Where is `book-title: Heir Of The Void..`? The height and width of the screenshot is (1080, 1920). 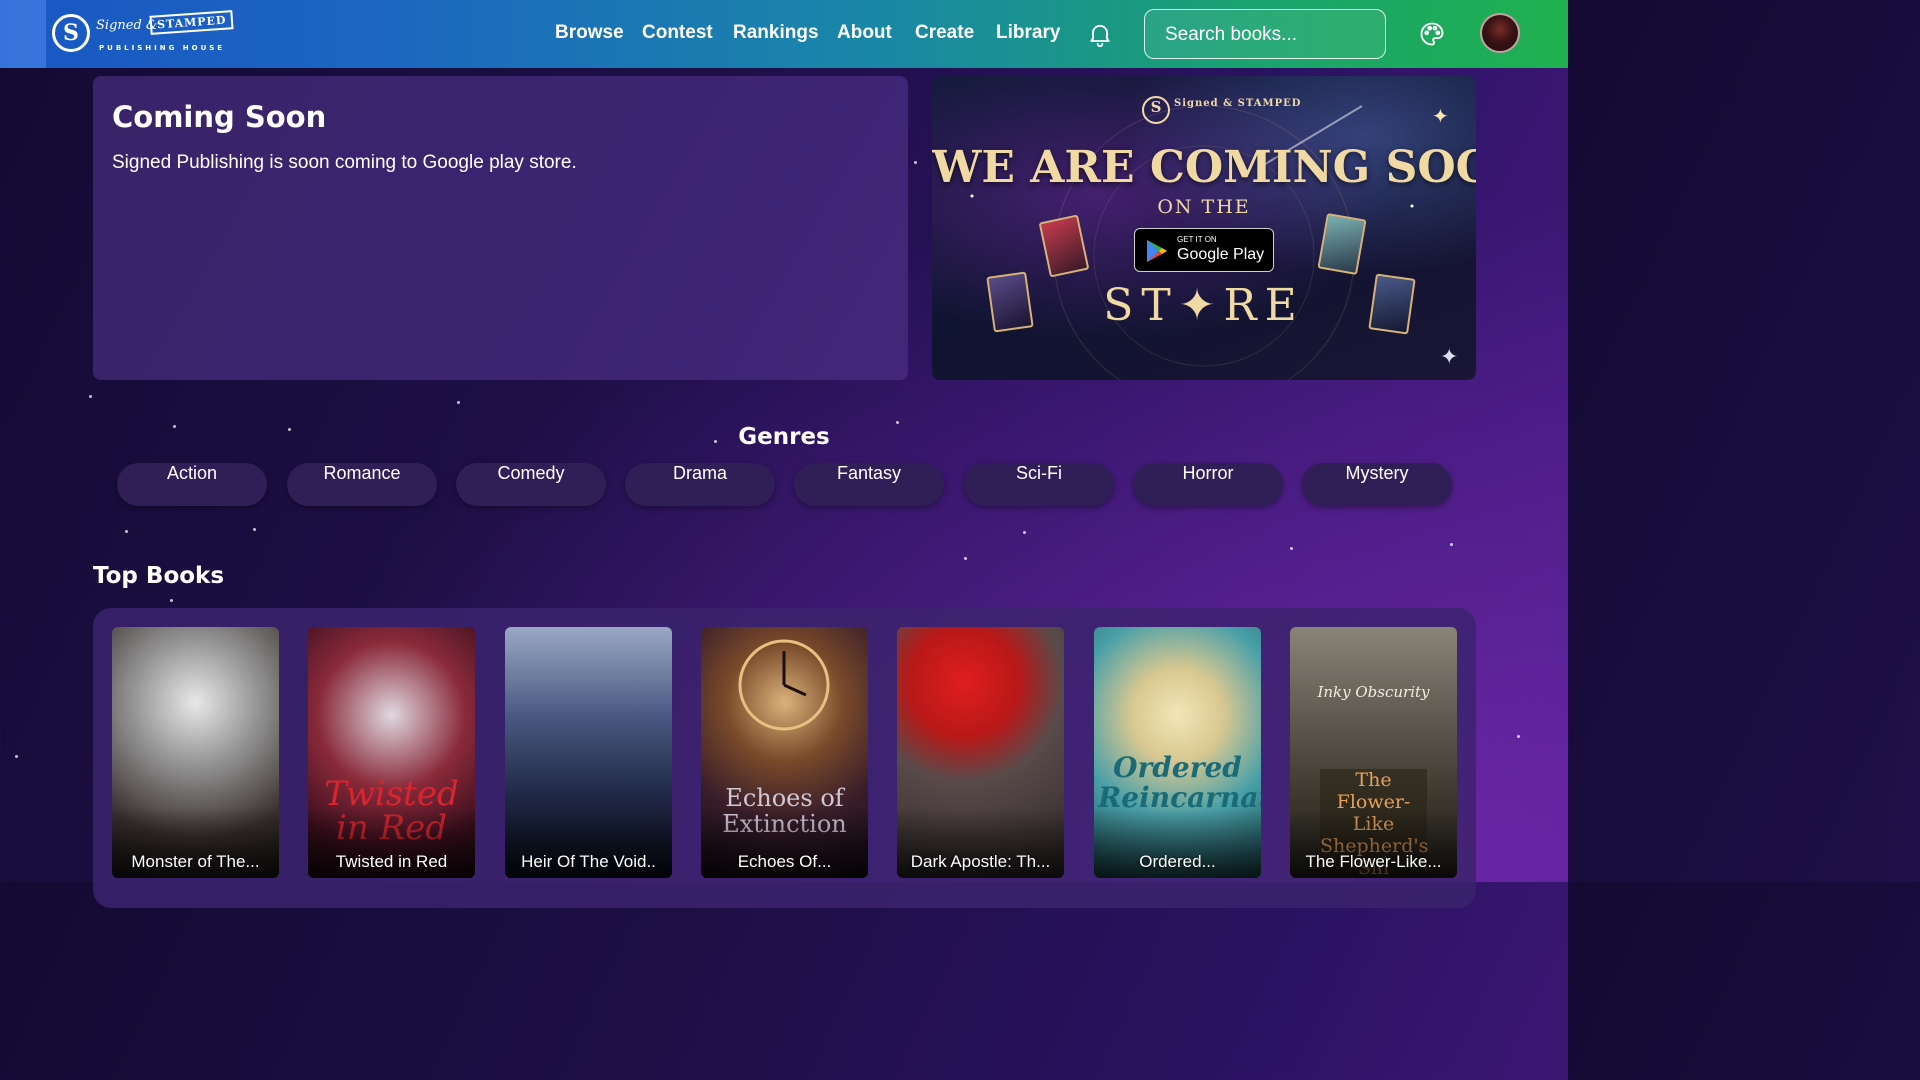
book-title: Heir Of The Void.. is located at coordinates (588, 861).